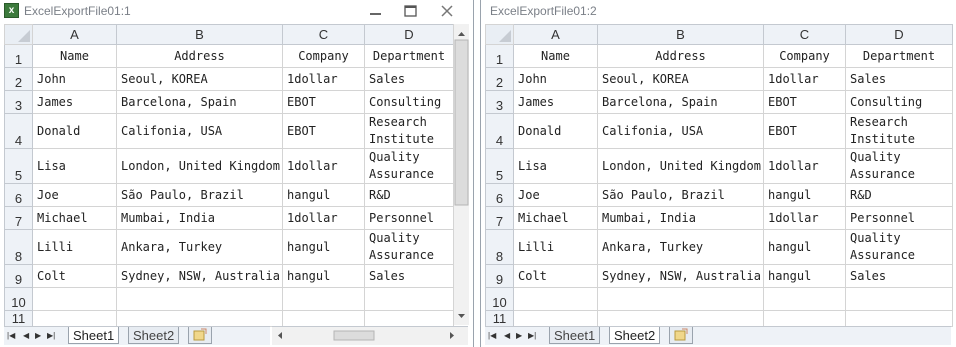 This screenshot has width=956, height=347. I want to click on cell-c8: hangul, so click(323, 247).